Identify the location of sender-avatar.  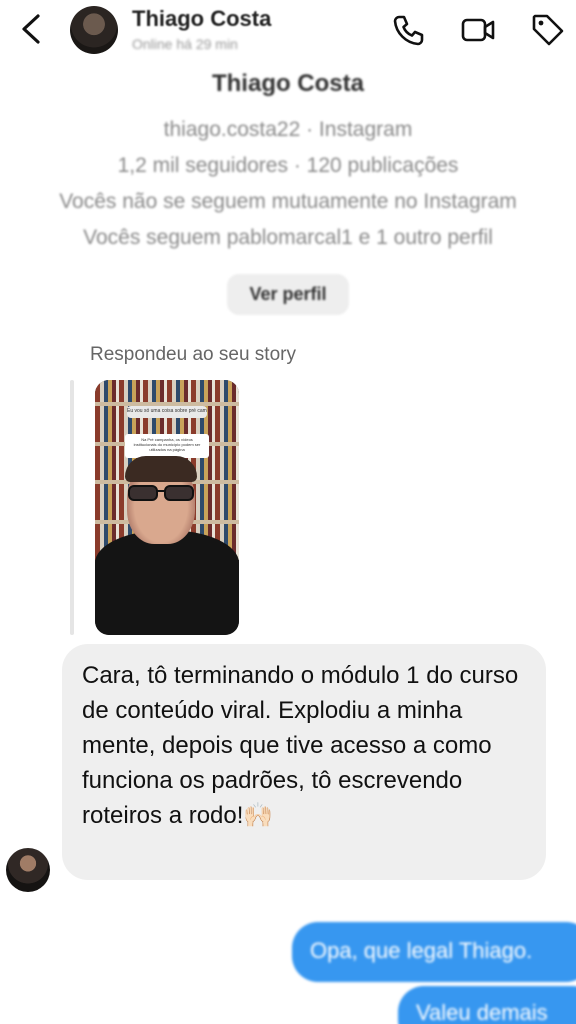
(28, 870).